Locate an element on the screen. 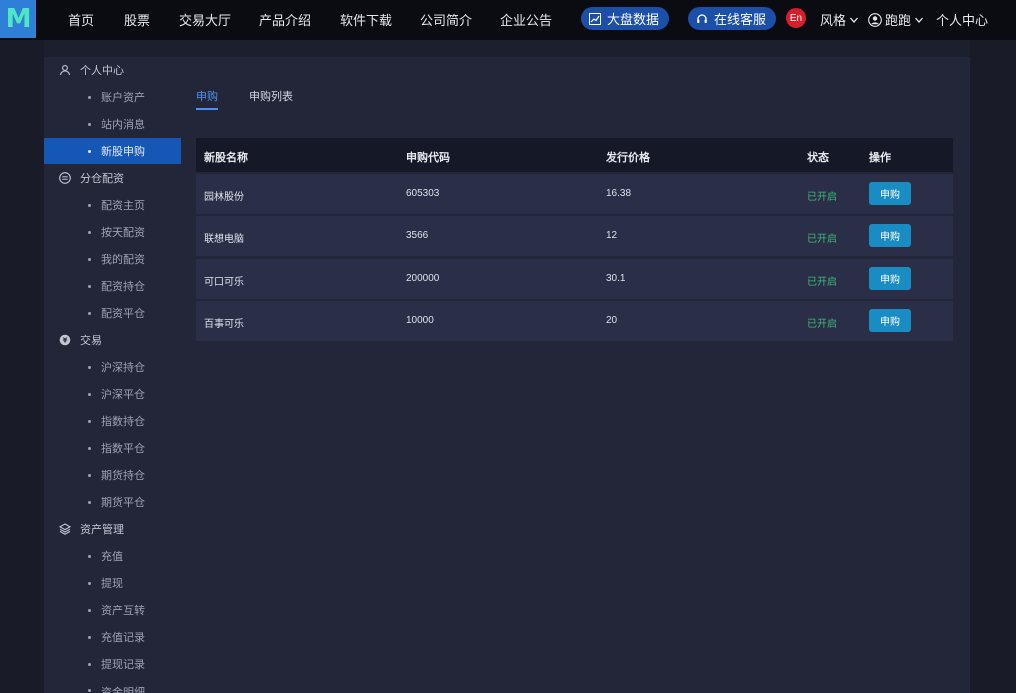 The height and width of the screenshot is (693, 1016). cell-code: 605303 is located at coordinates (423, 193).